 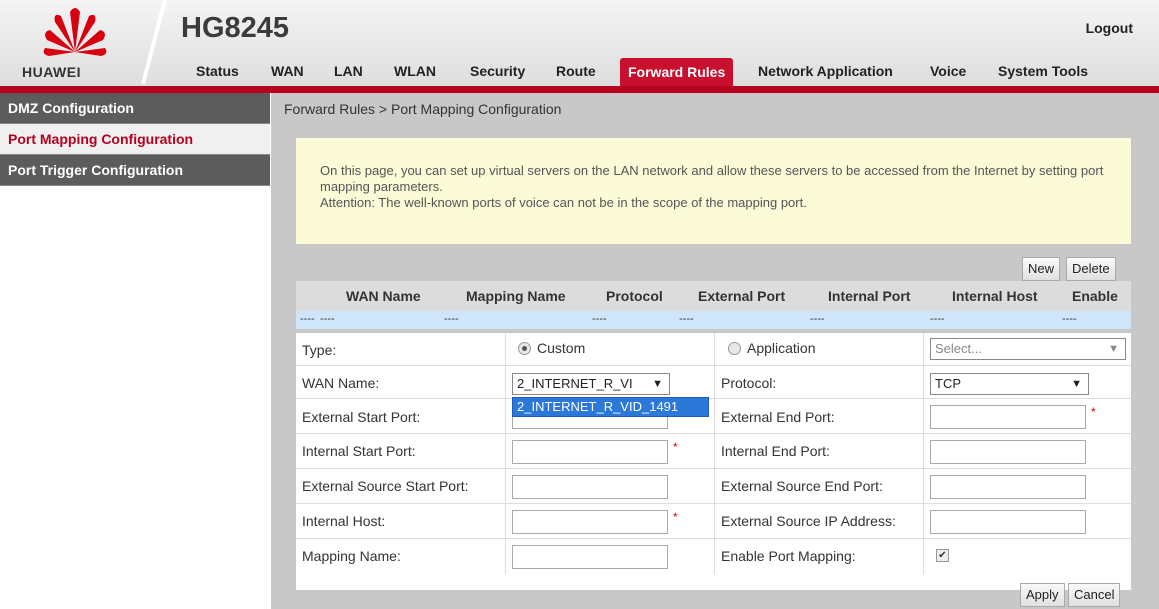 What do you see at coordinates (734, 348) in the screenshot?
I see `type-application-radio` at bounding box center [734, 348].